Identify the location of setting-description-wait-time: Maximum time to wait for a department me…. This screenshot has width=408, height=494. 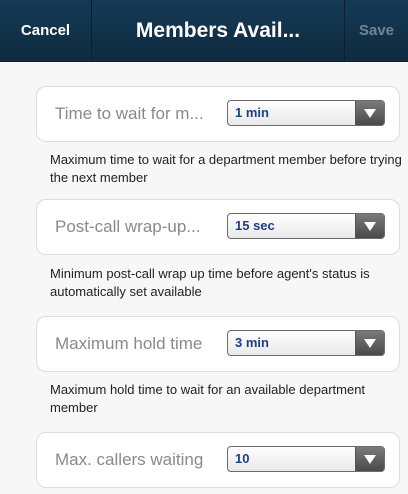
(226, 168).